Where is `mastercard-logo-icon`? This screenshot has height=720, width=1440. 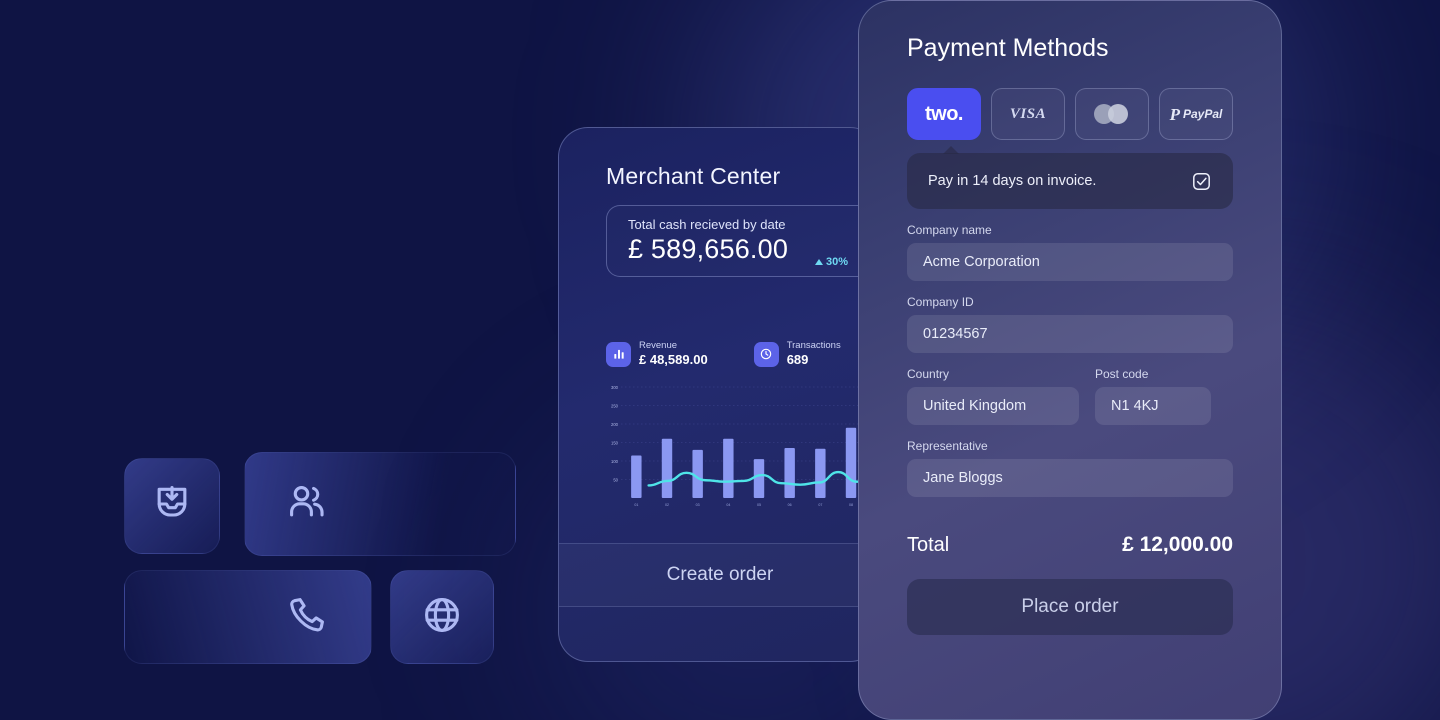
mastercard-logo-icon is located at coordinates (1112, 114).